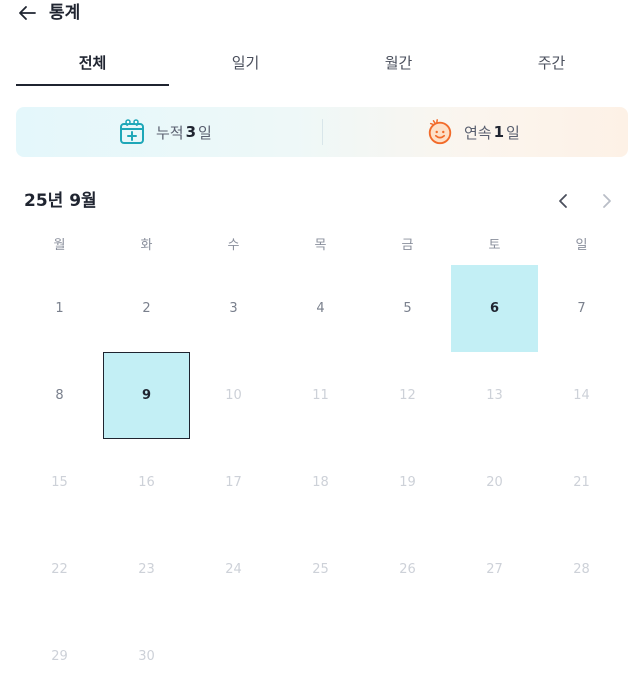 The width and height of the screenshot is (640, 687). Describe the element at coordinates (59, 308) in the screenshot. I see `calendar-day: 1` at that location.